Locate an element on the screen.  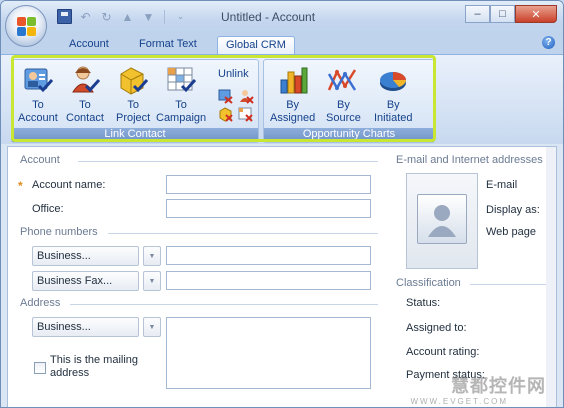
address-textarea is located at coordinates (268, 353).